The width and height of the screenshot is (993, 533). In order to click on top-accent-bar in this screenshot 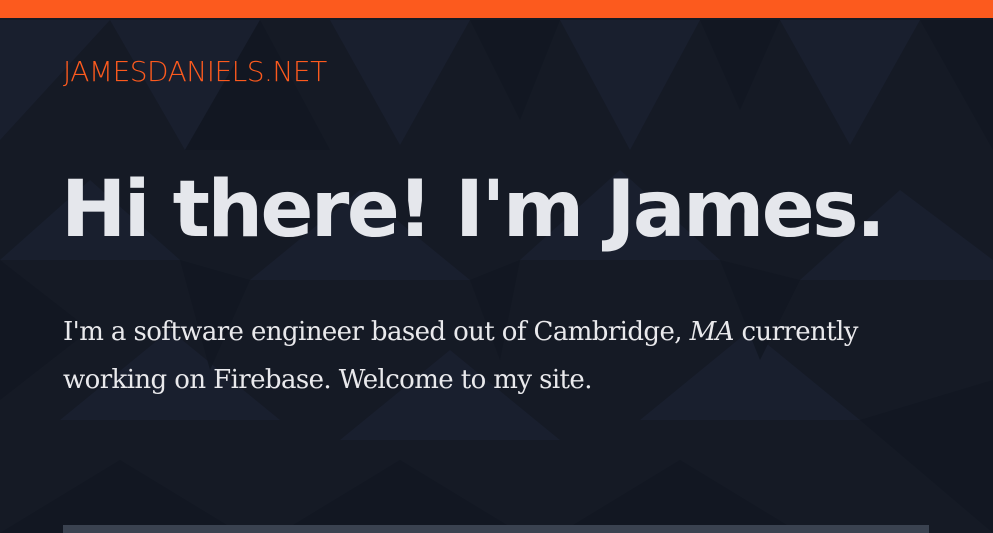, I will do `click(496, 9)`.